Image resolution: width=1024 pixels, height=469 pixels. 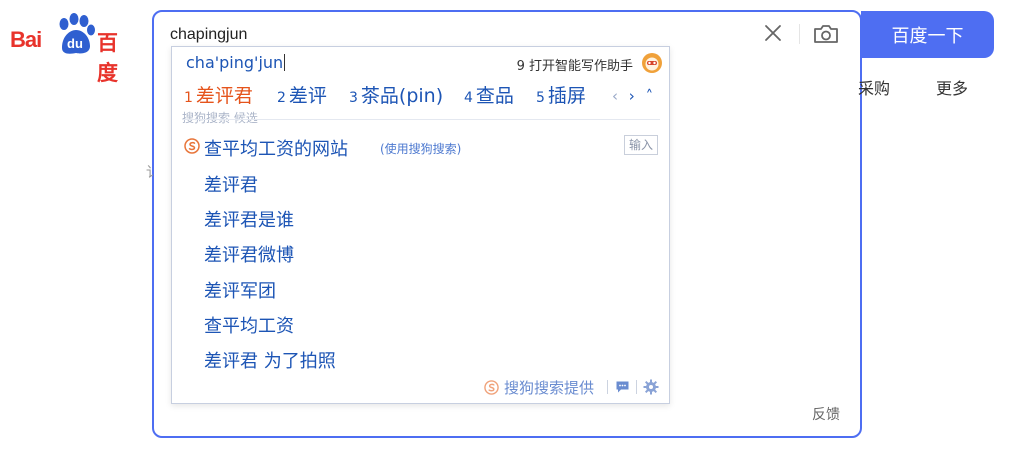 What do you see at coordinates (249, 219) in the screenshot?
I see `ime-suggestion-item: 差评君是谁` at bounding box center [249, 219].